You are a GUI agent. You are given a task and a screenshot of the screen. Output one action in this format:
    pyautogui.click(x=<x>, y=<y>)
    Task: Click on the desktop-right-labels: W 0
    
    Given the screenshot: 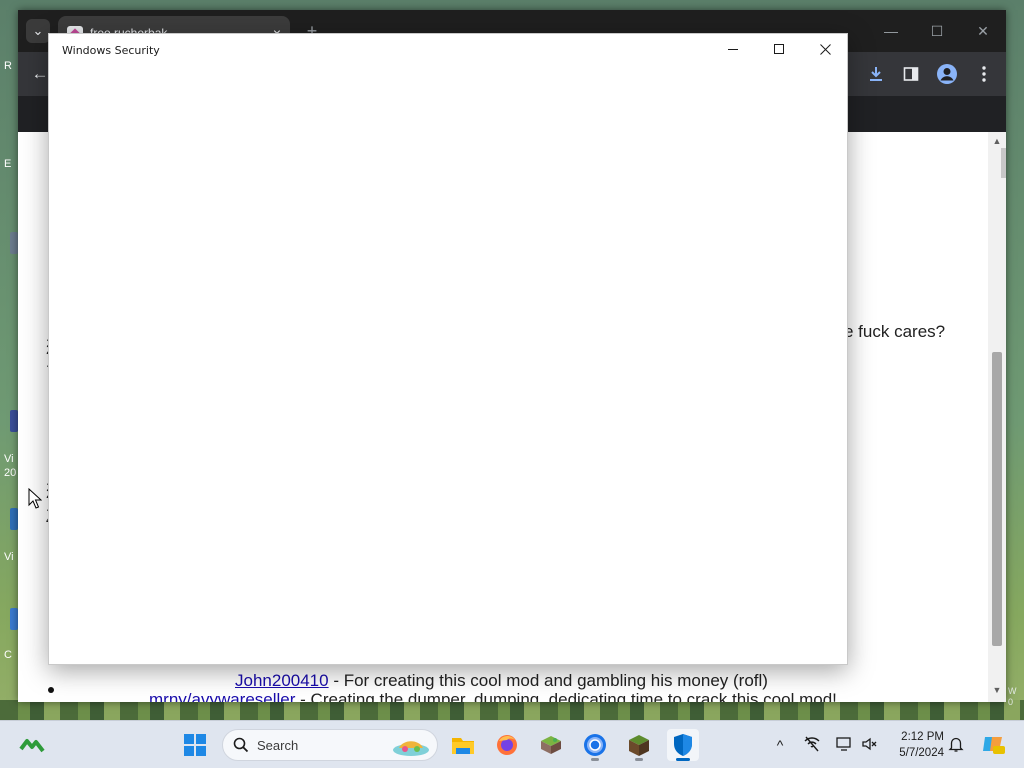 What is the action you would take?
    pyautogui.click(x=1016, y=697)
    